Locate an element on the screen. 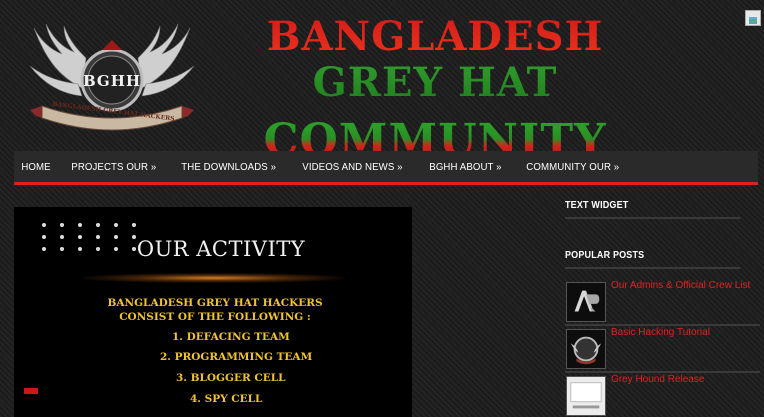  slider-indicator is located at coordinates (31, 391).